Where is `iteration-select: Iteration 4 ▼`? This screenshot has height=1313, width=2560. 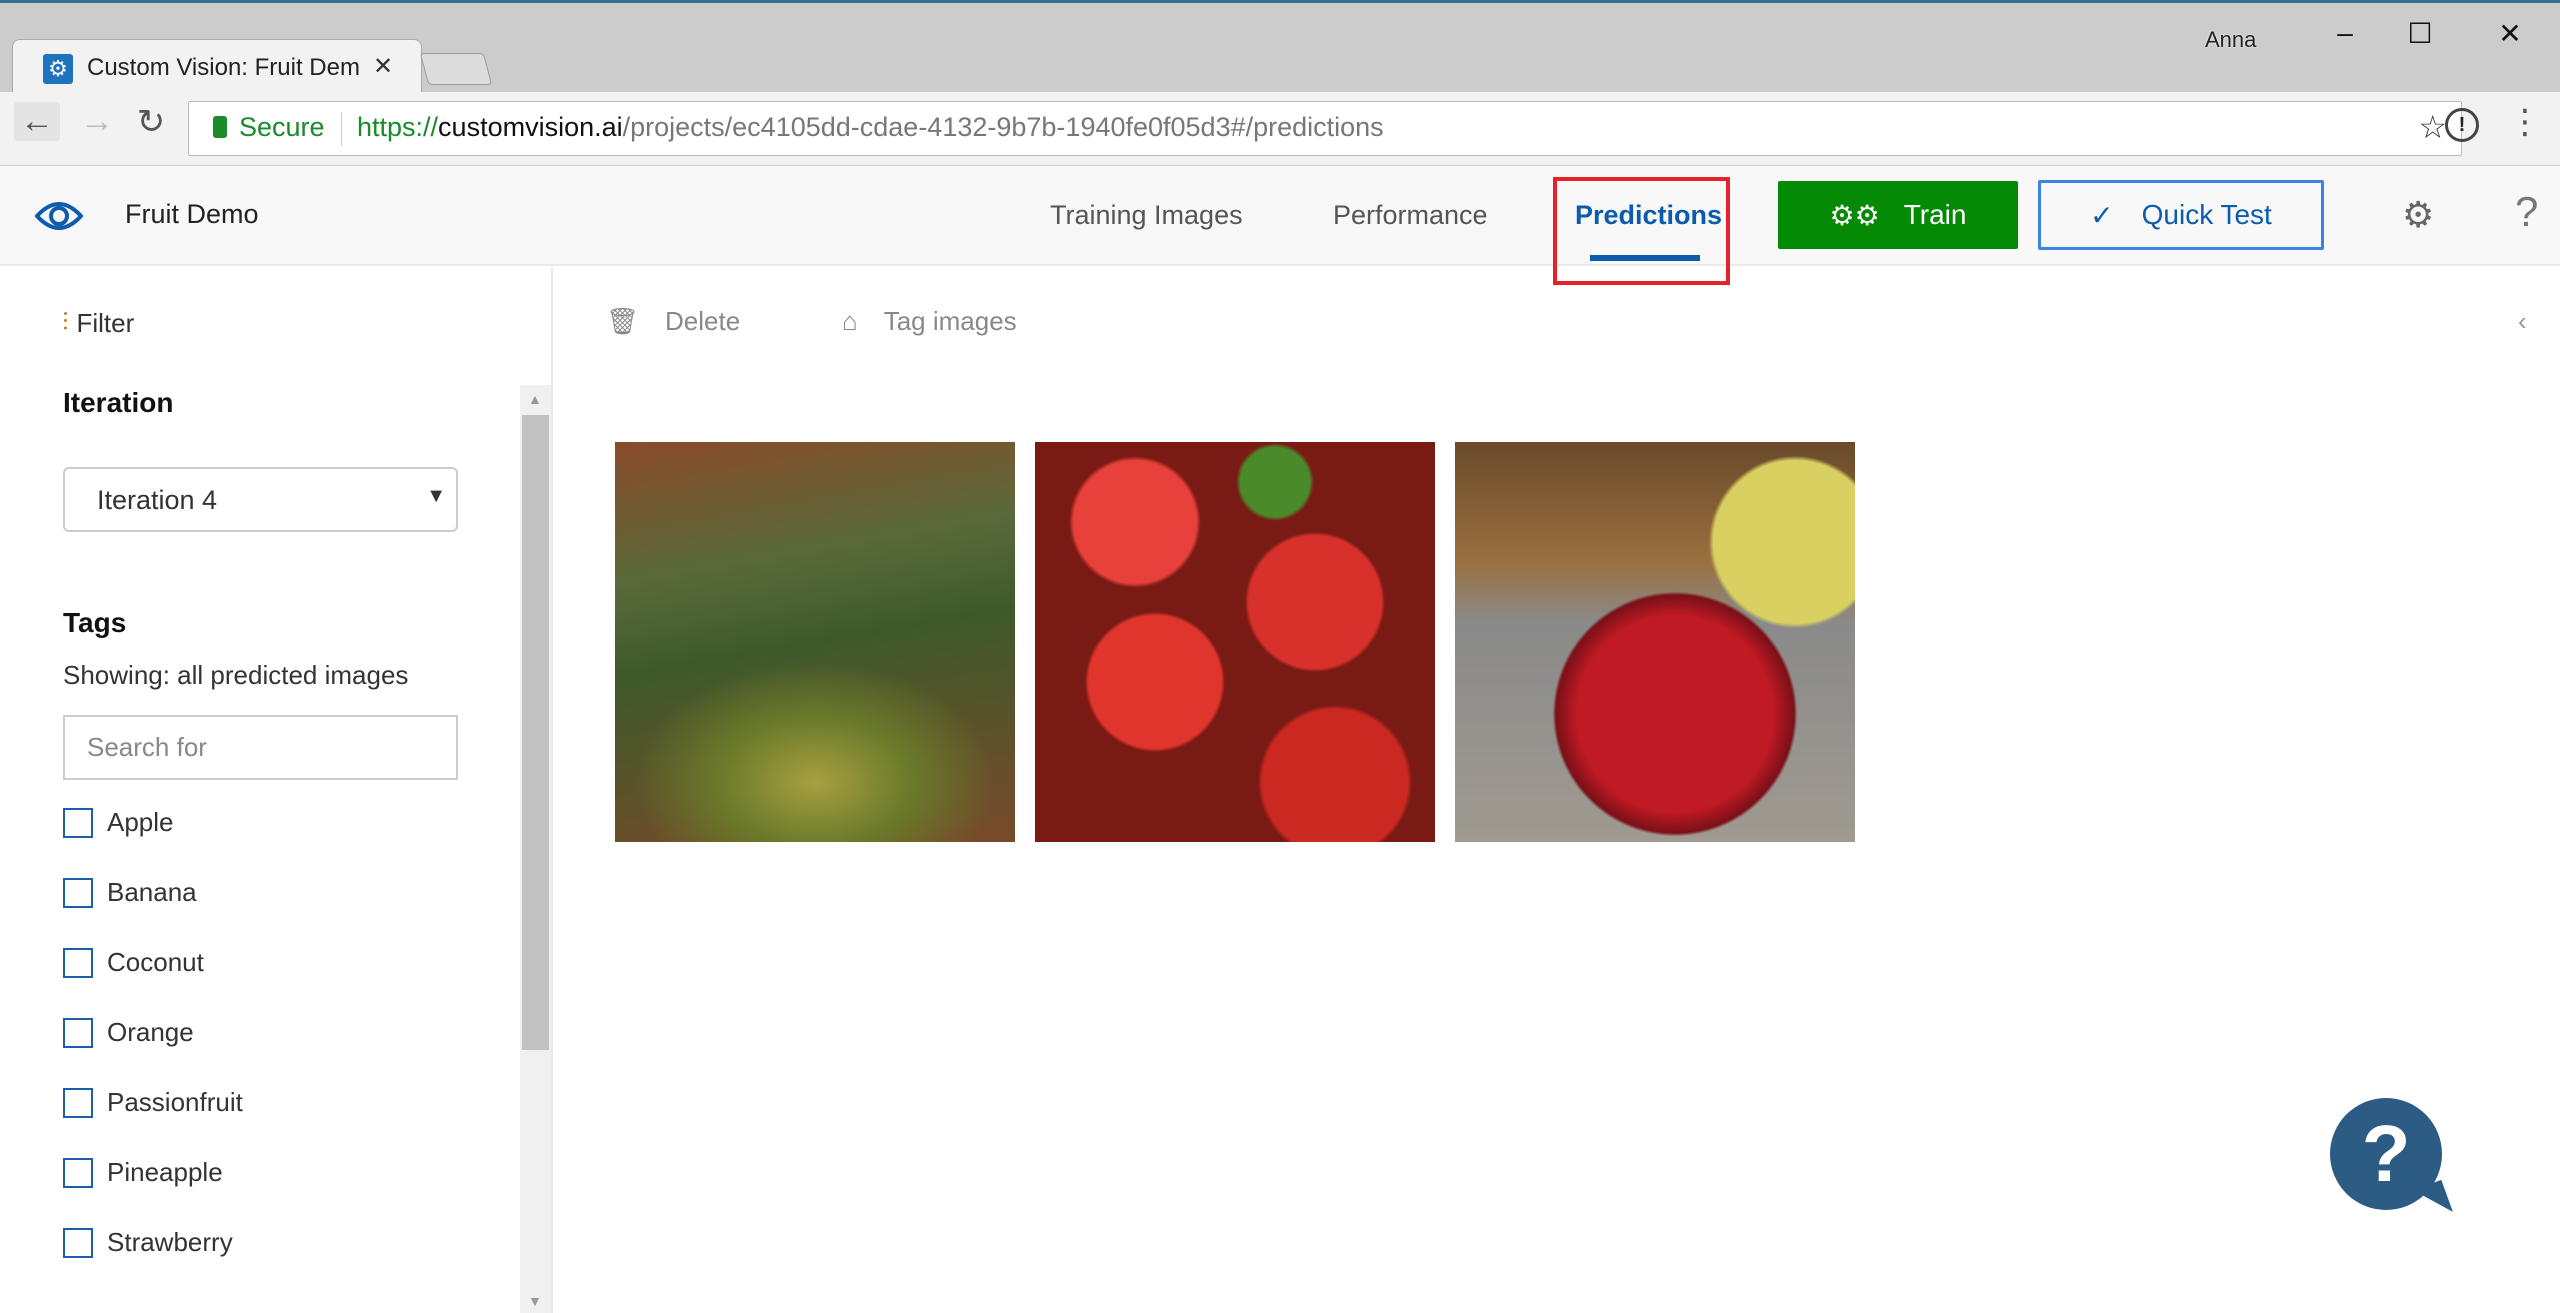 iteration-select: Iteration 4 ▼ is located at coordinates (260, 499).